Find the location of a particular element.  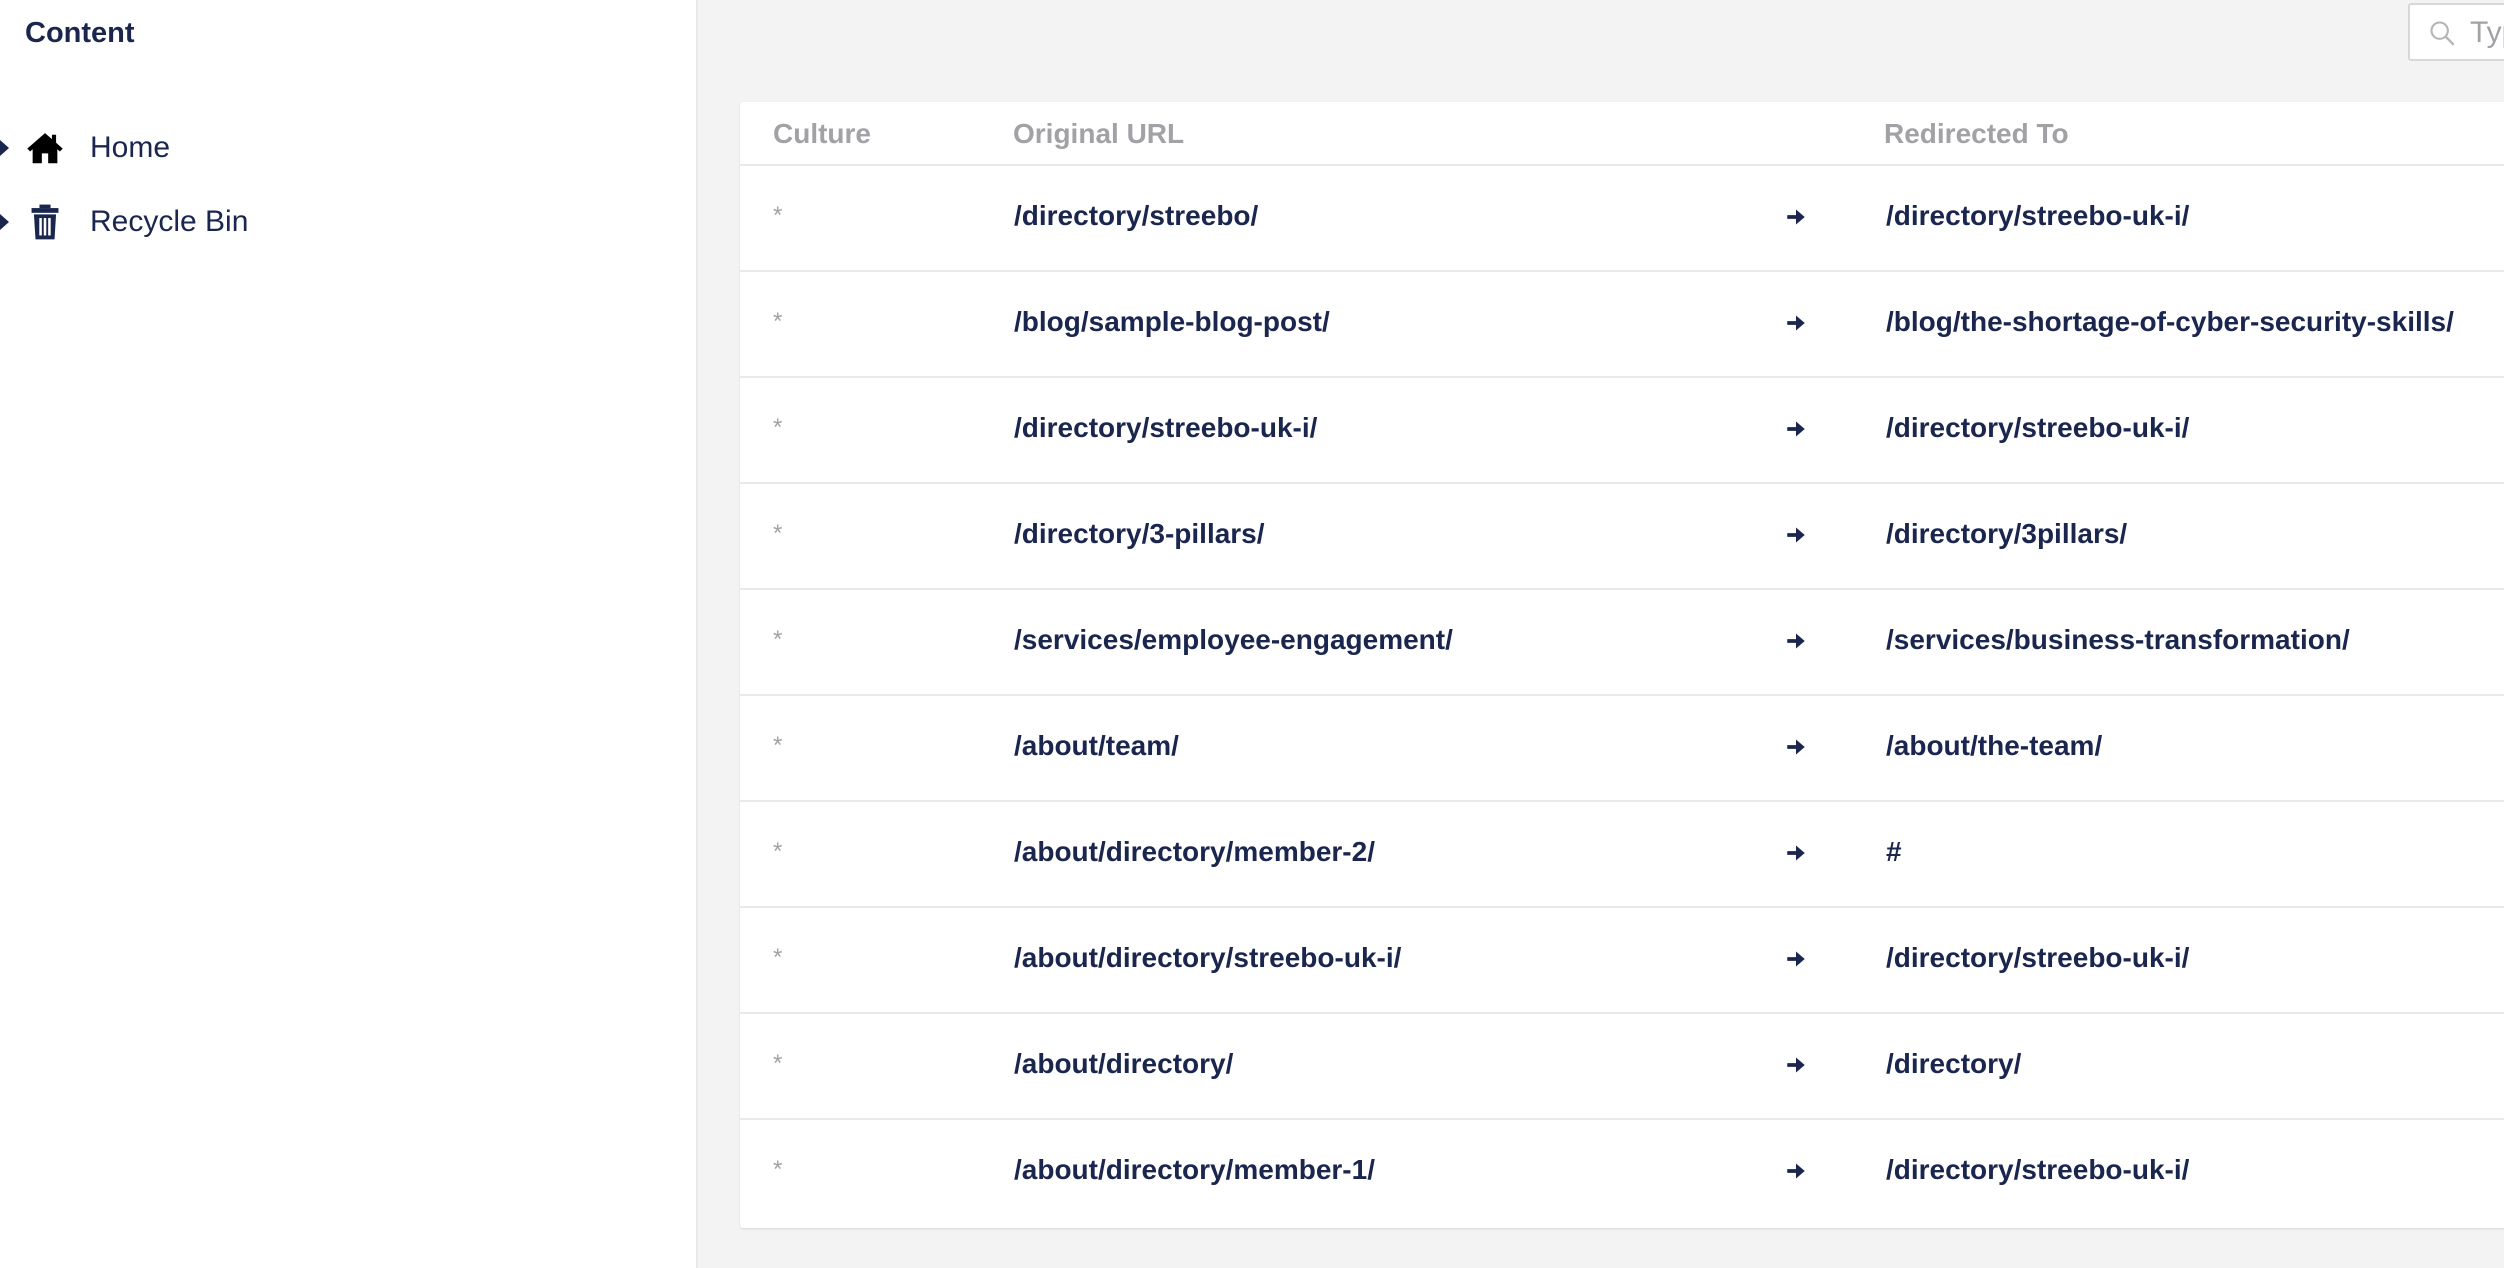

original-url-cell: /about/directory/member-2/ is located at coordinates (1194, 851).